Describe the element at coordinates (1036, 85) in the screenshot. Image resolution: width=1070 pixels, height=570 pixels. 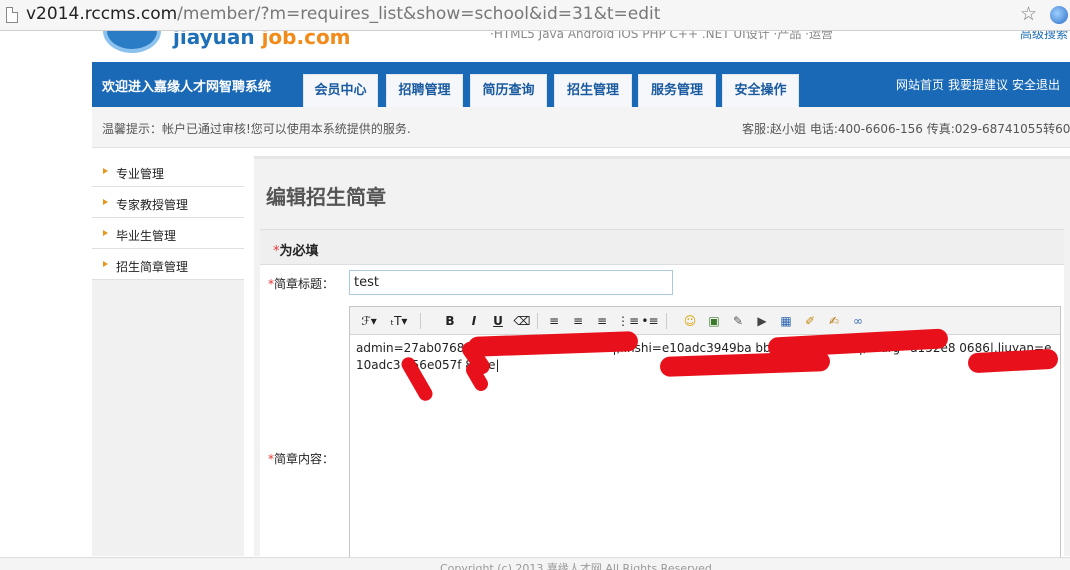
I see `logout-link: 安全退出` at that location.